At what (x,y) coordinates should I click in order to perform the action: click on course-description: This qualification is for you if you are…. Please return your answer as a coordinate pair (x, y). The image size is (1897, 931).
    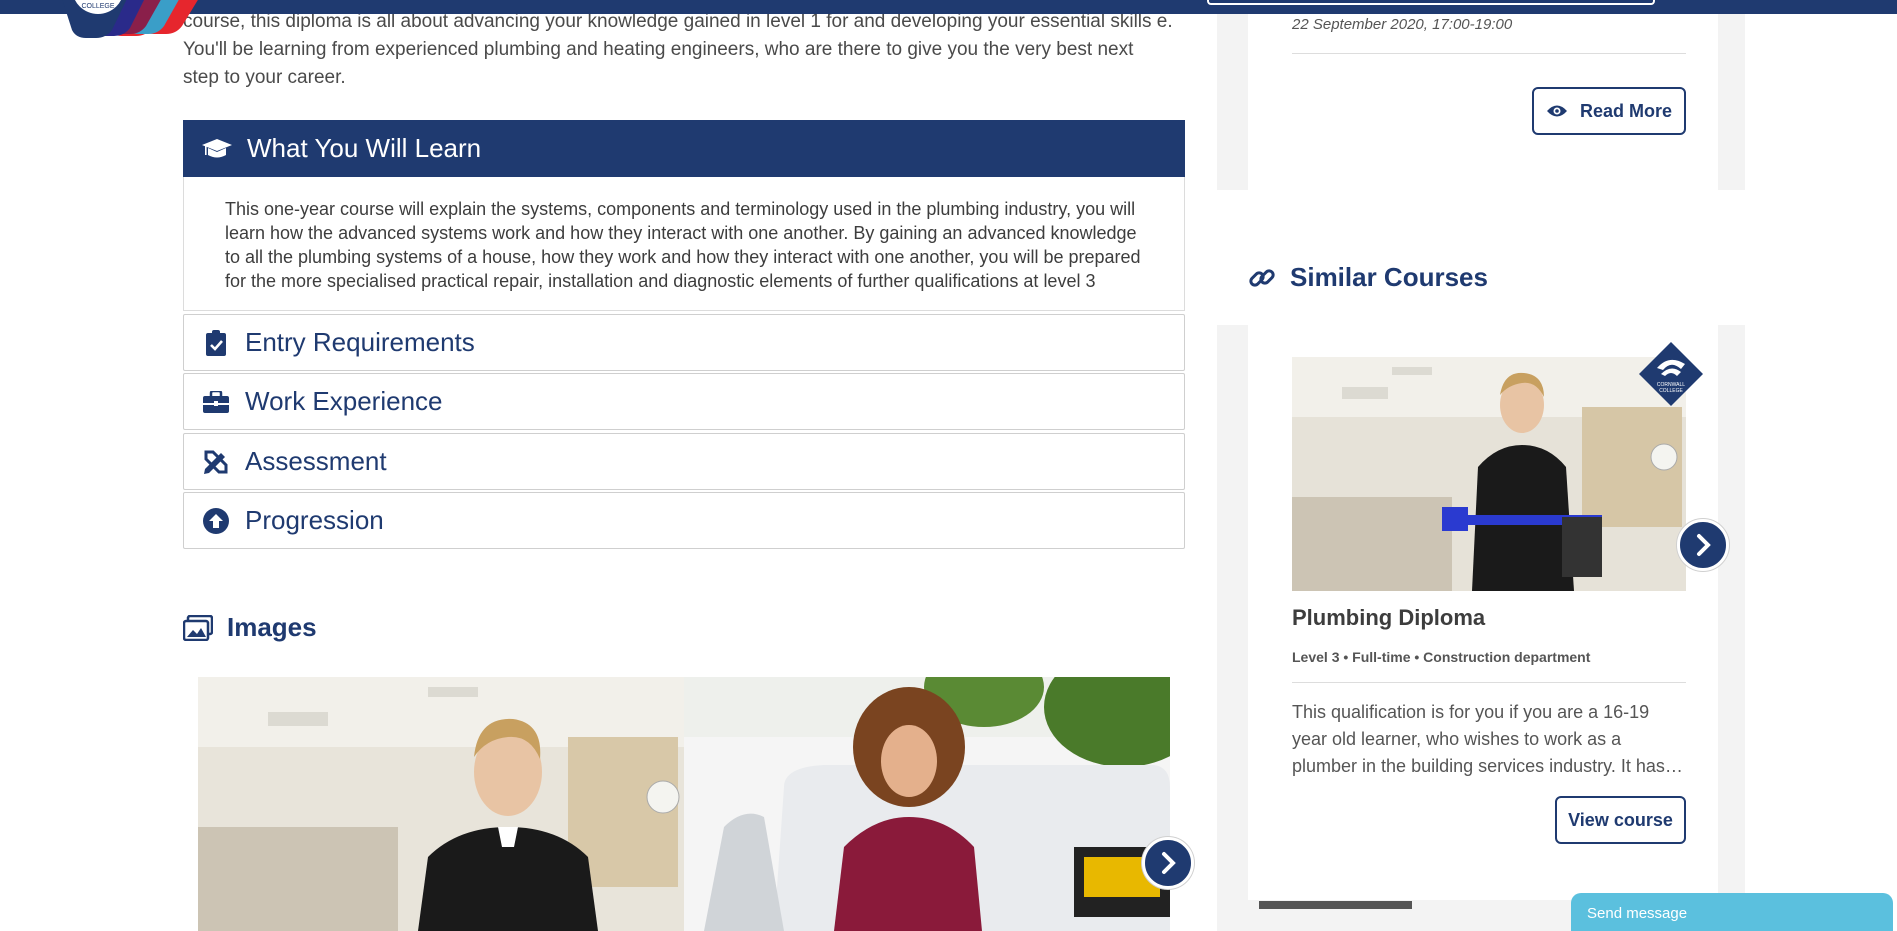
    Looking at the image, I should click on (1489, 739).